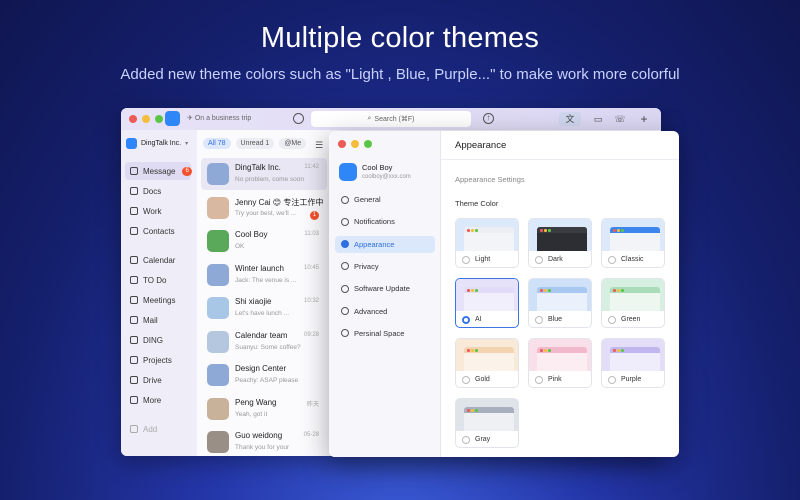  Describe the element at coordinates (152, 400) in the screenshot. I see `sidebar-item-label: More` at that location.